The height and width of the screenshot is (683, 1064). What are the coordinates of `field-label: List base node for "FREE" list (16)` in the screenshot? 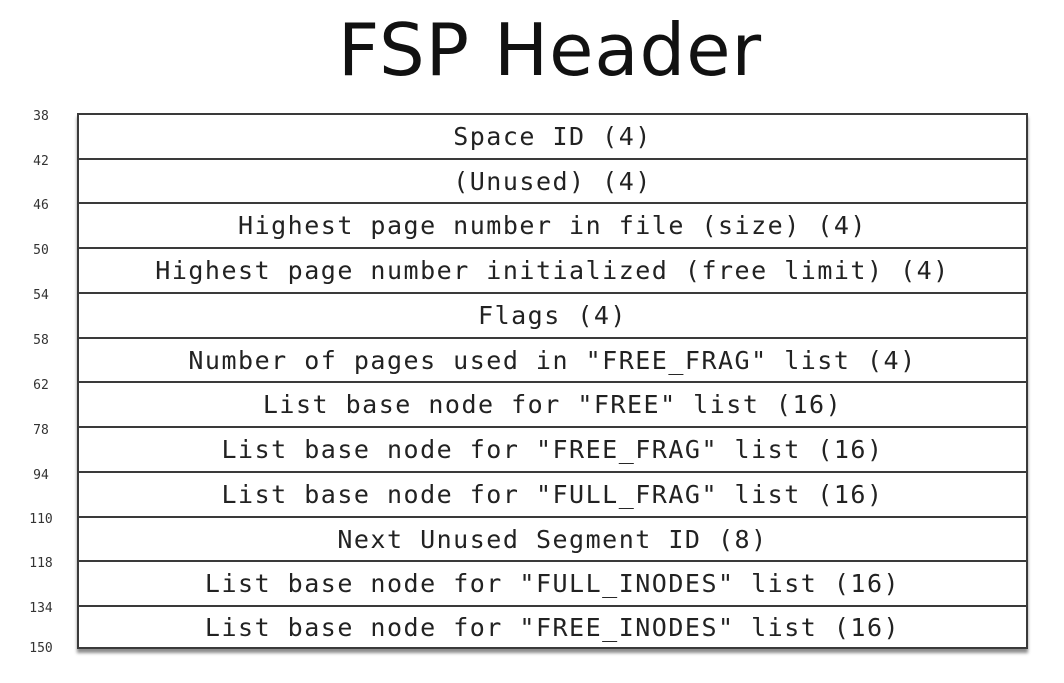 It's located at (552, 404).